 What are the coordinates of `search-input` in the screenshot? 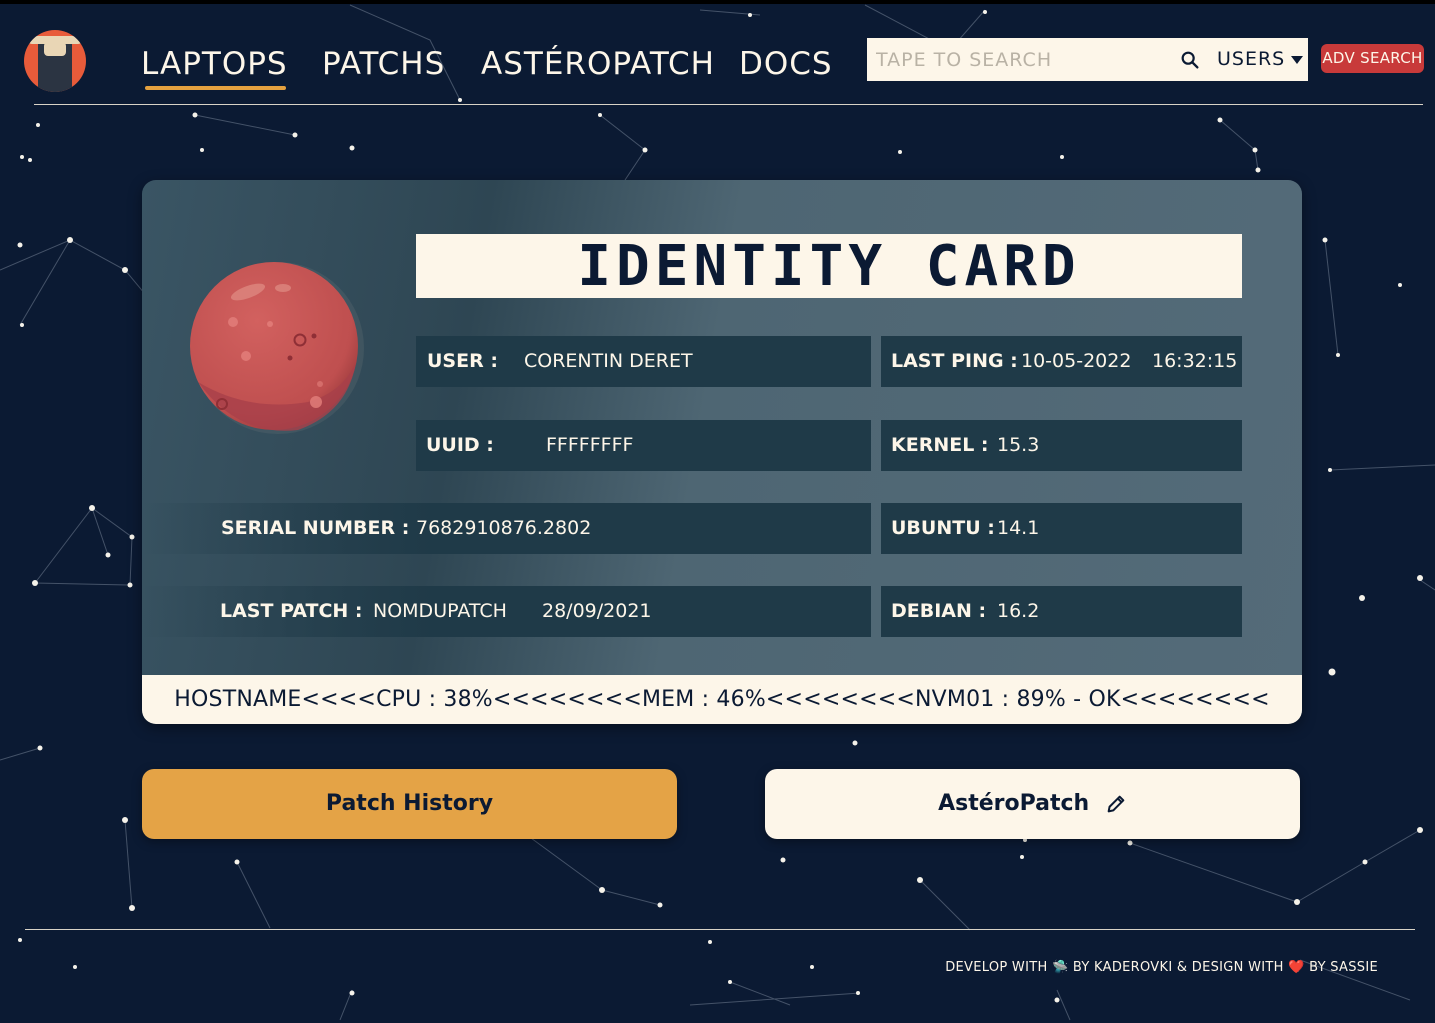 It's located at (1017, 59).